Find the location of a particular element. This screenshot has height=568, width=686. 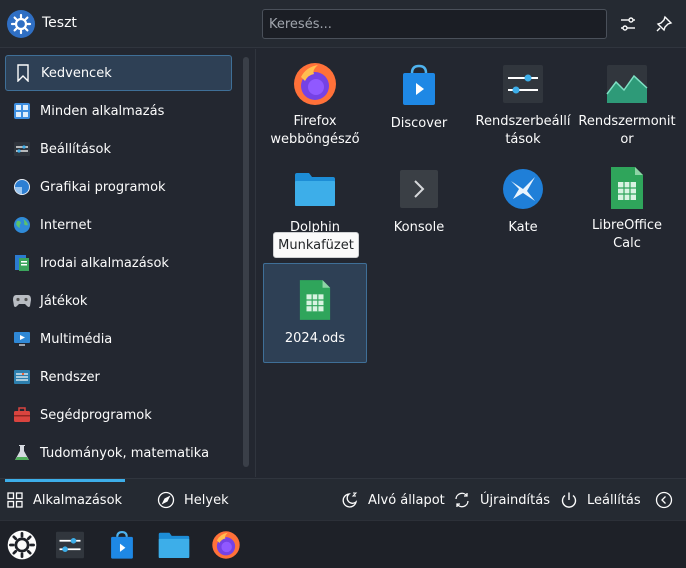

action-label: Leállítás is located at coordinates (614, 500).